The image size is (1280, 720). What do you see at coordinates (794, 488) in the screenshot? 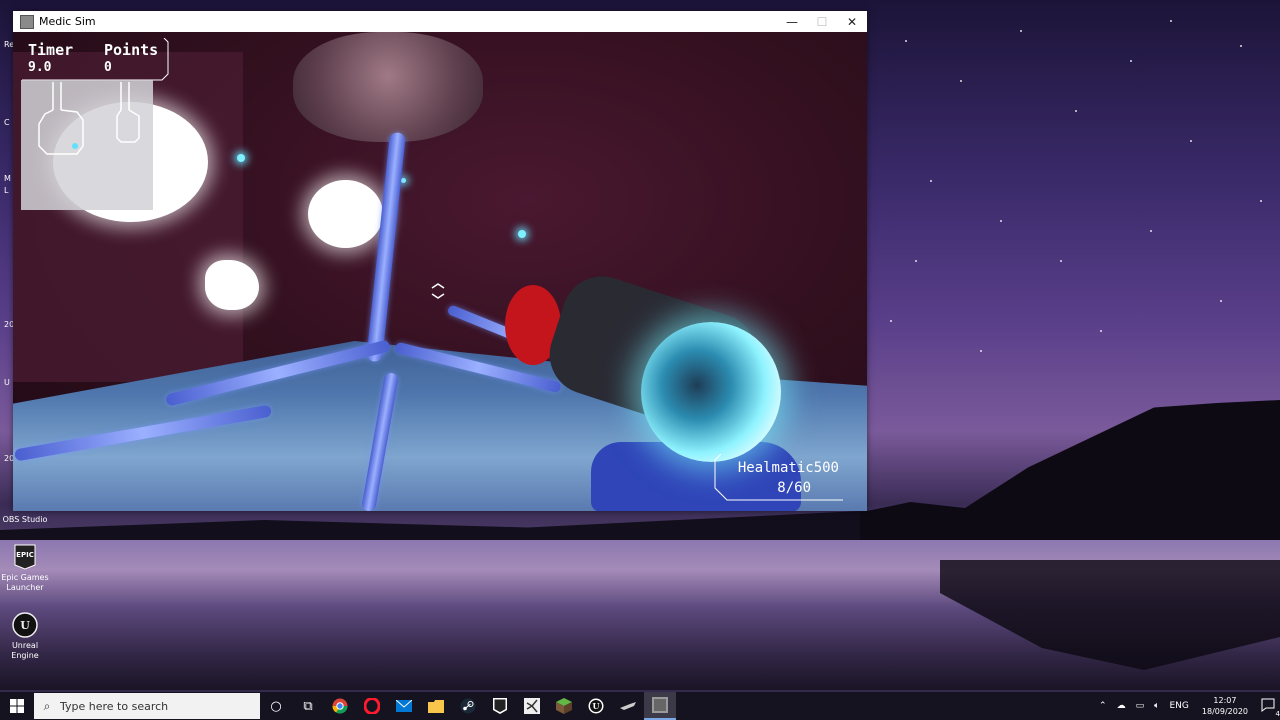
I see `ammo-count: 8/60` at bounding box center [794, 488].